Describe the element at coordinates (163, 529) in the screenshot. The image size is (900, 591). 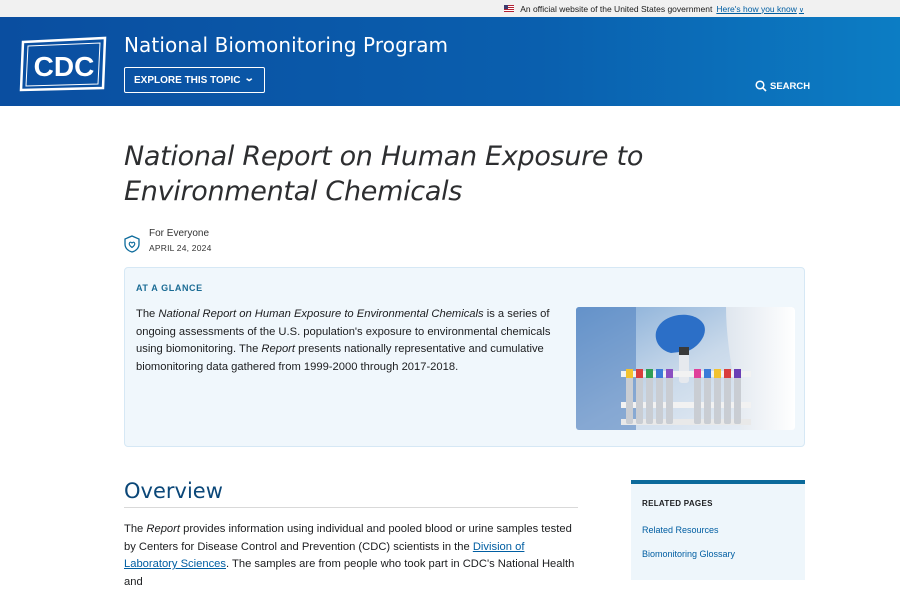
I see `overview-report-word: Report` at that location.